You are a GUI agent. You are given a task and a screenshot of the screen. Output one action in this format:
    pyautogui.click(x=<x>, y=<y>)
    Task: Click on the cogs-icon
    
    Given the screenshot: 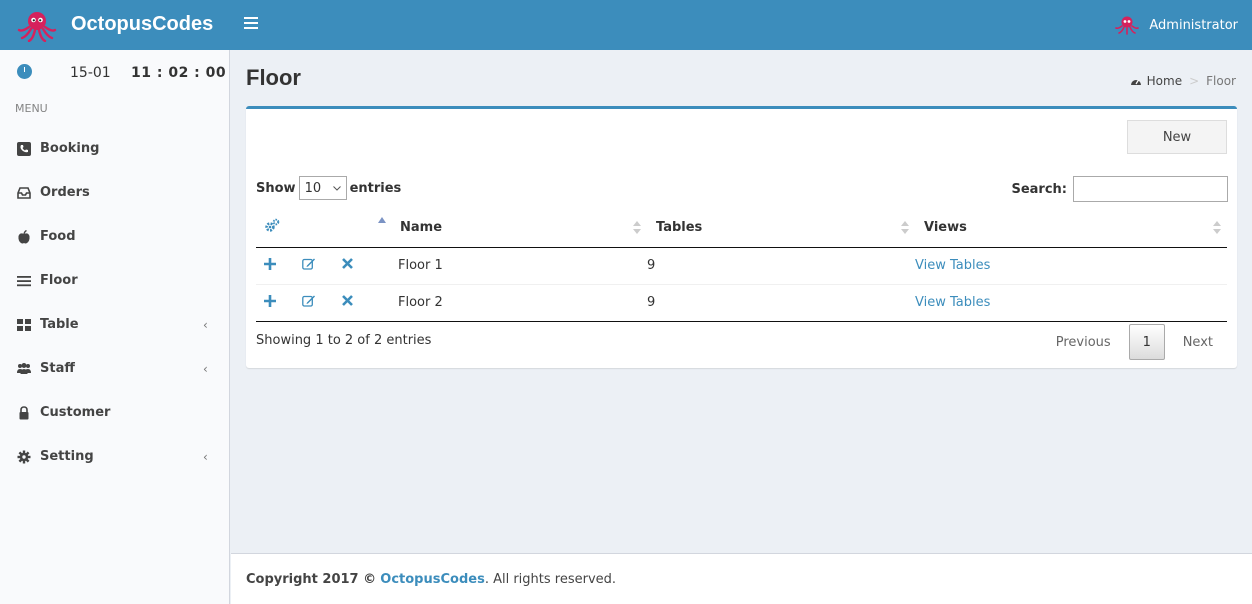 What is the action you would take?
    pyautogui.click(x=272, y=225)
    